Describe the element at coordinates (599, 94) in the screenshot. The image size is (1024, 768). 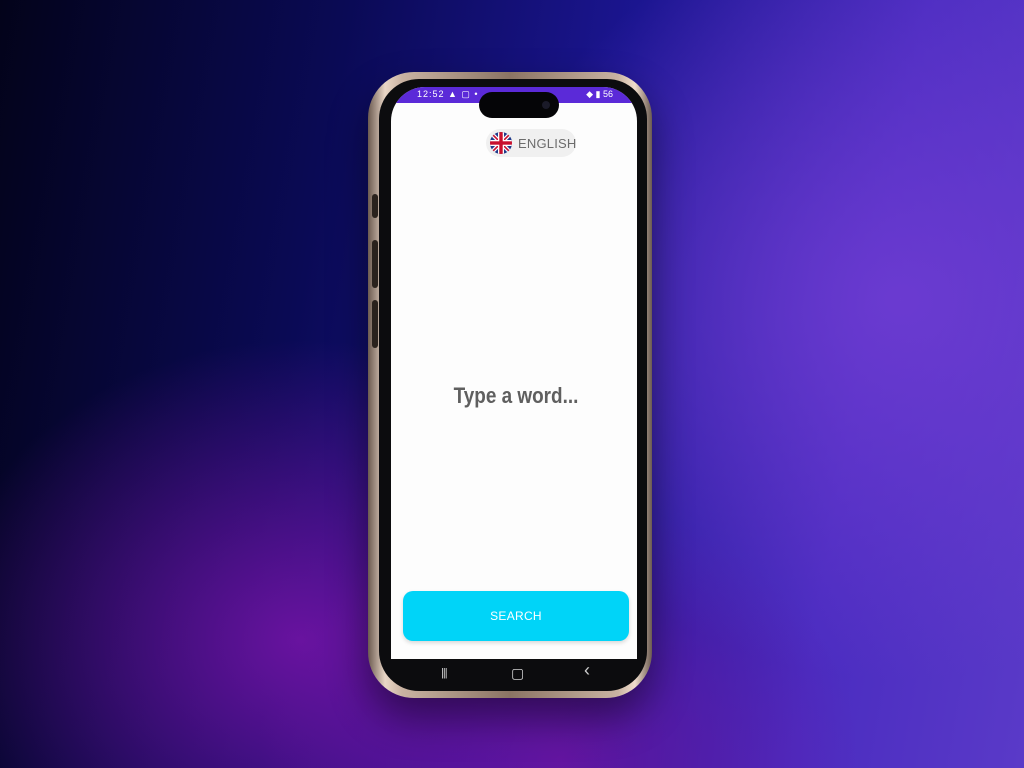
I see `status-indicators: ◆ ▮ 56` at that location.